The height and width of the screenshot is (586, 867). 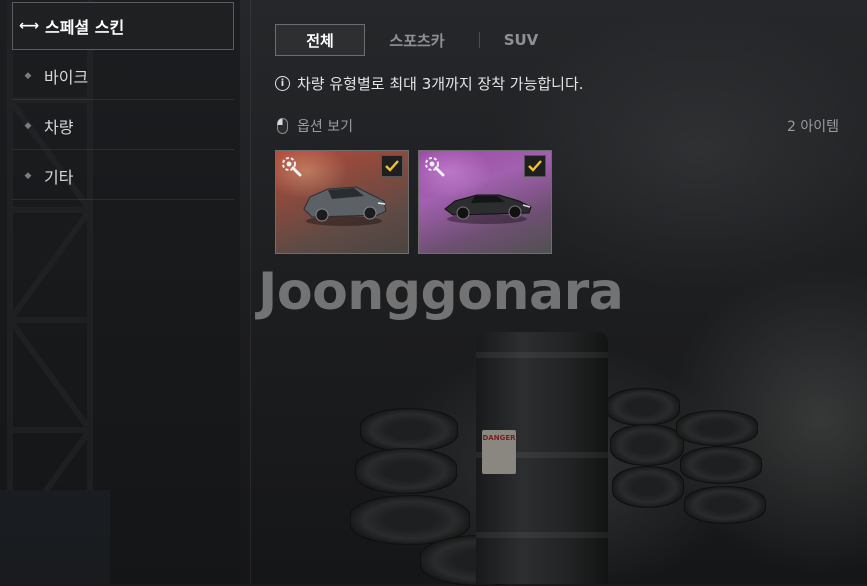 I want to click on tab-all: 전체, so click(x=320, y=40).